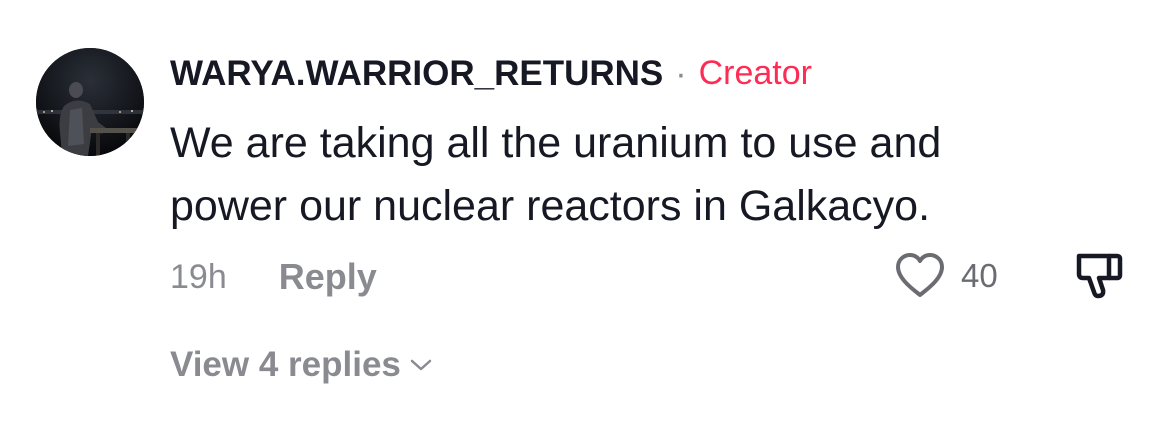 The height and width of the screenshot is (441, 1170). What do you see at coordinates (416, 74) in the screenshot?
I see `username: WARYA.WARRIOR_RETURNS` at bounding box center [416, 74].